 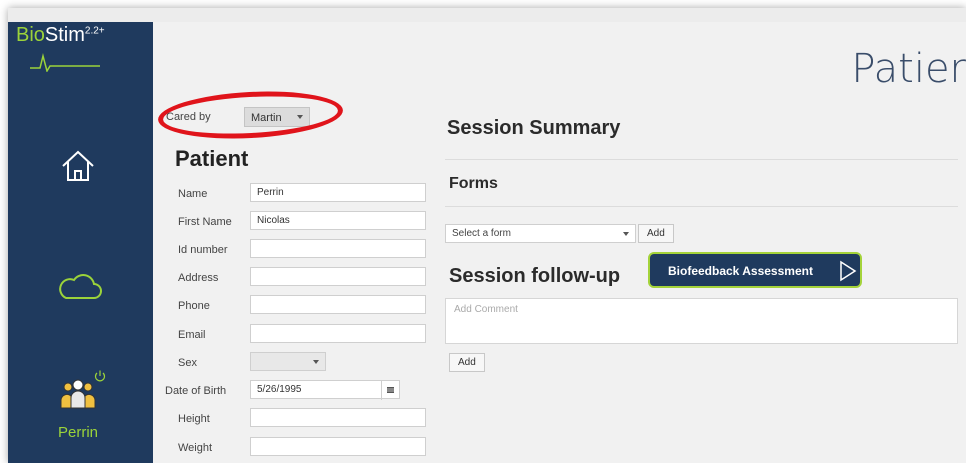 I want to click on session-followup-heading: Session follow-up, so click(x=535, y=276).